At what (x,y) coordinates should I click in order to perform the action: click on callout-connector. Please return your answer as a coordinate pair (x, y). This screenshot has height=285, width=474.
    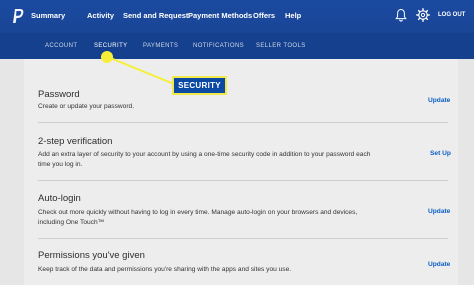
    Looking at the image, I should click on (138, 68).